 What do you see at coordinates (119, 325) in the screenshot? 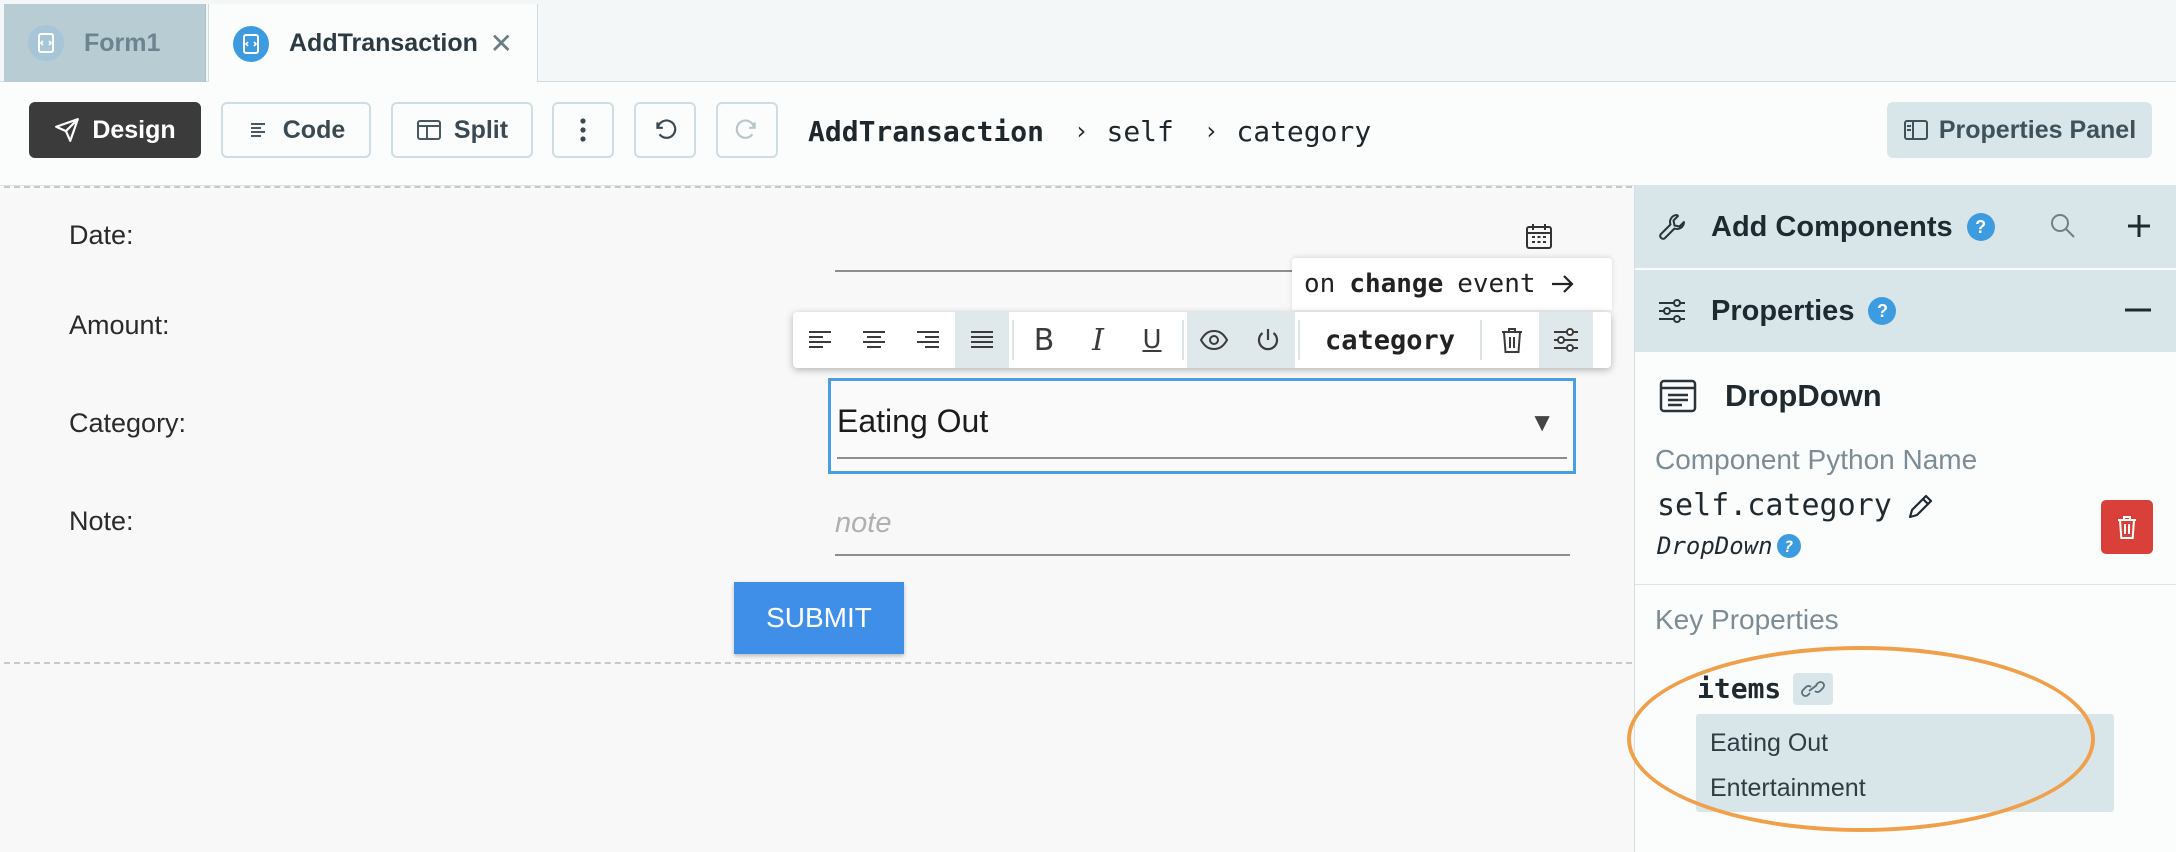
I see `amount-label: Amount:` at bounding box center [119, 325].